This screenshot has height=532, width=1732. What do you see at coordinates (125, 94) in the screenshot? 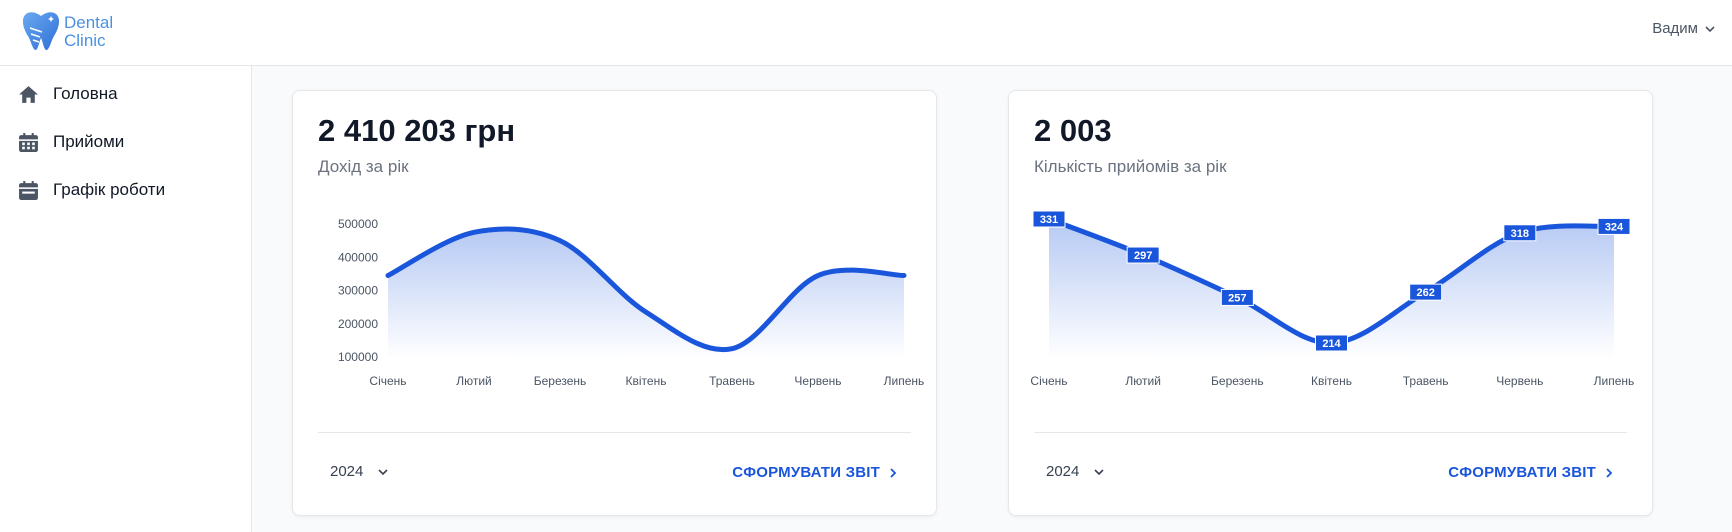
I see `sidebar-item-home: Головна` at bounding box center [125, 94].